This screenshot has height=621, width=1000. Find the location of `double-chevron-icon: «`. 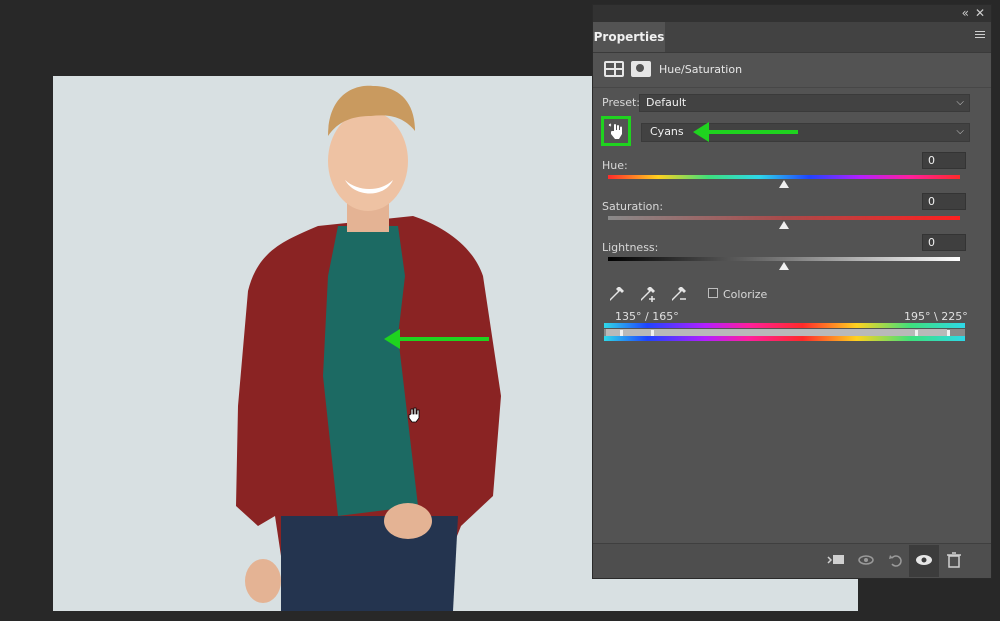

double-chevron-icon: « is located at coordinates (965, 13).